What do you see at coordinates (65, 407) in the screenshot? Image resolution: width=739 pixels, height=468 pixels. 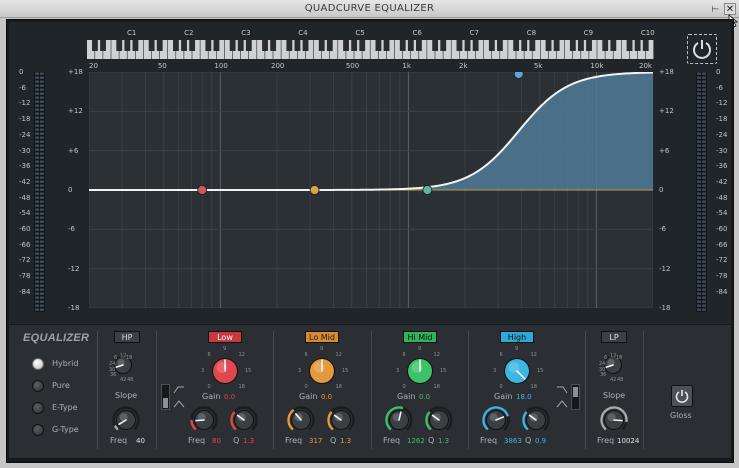 I see `mode-label: E-Type` at bounding box center [65, 407].